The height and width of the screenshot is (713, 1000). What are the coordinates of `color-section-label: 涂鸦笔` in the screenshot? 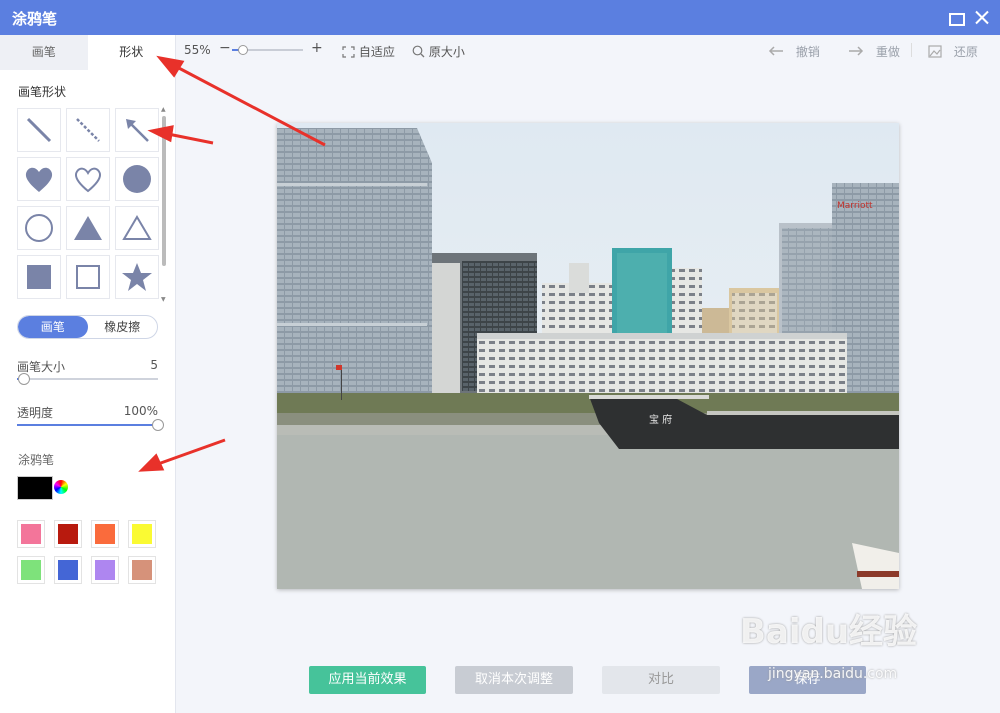 It's located at (36, 460).